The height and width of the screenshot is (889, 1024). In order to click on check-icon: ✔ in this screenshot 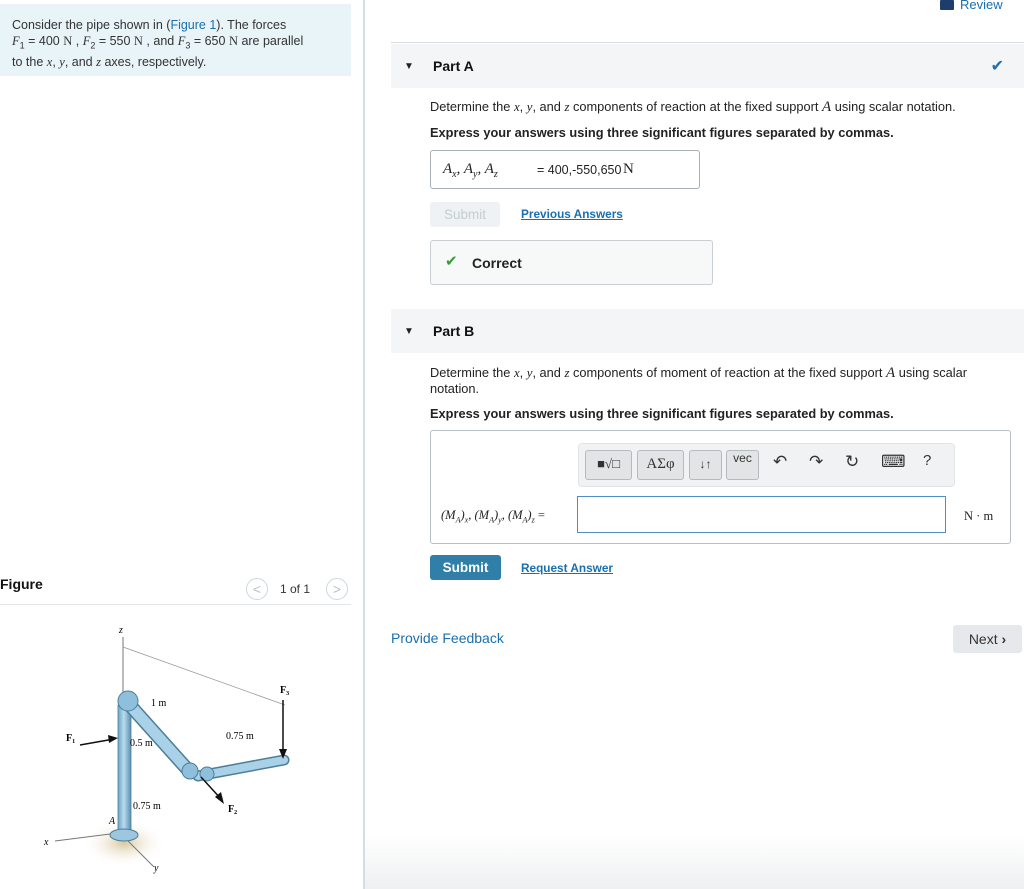, I will do `click(451, 261)`.